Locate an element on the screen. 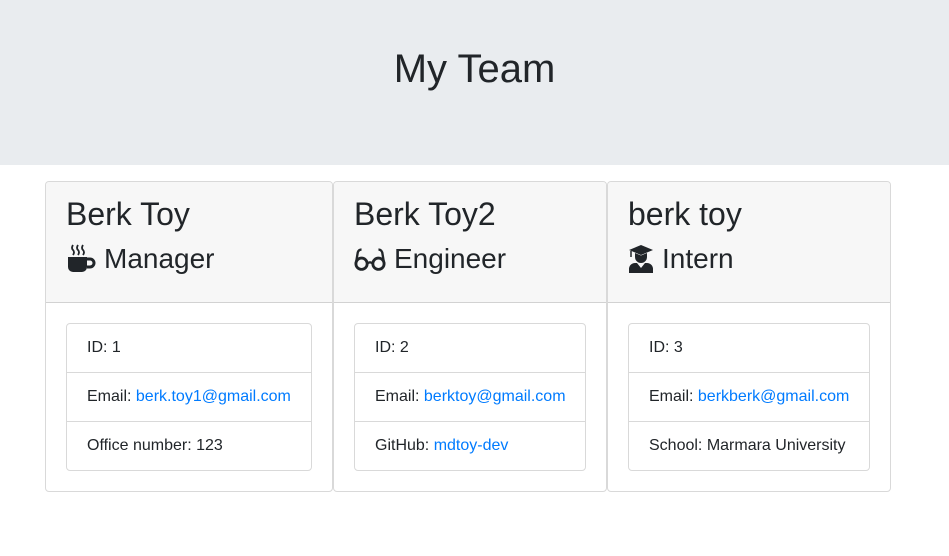 The height and width of the screenshot is (556, 949). email-link: berktoy@gmail.com is located at coordinates (495, 397).